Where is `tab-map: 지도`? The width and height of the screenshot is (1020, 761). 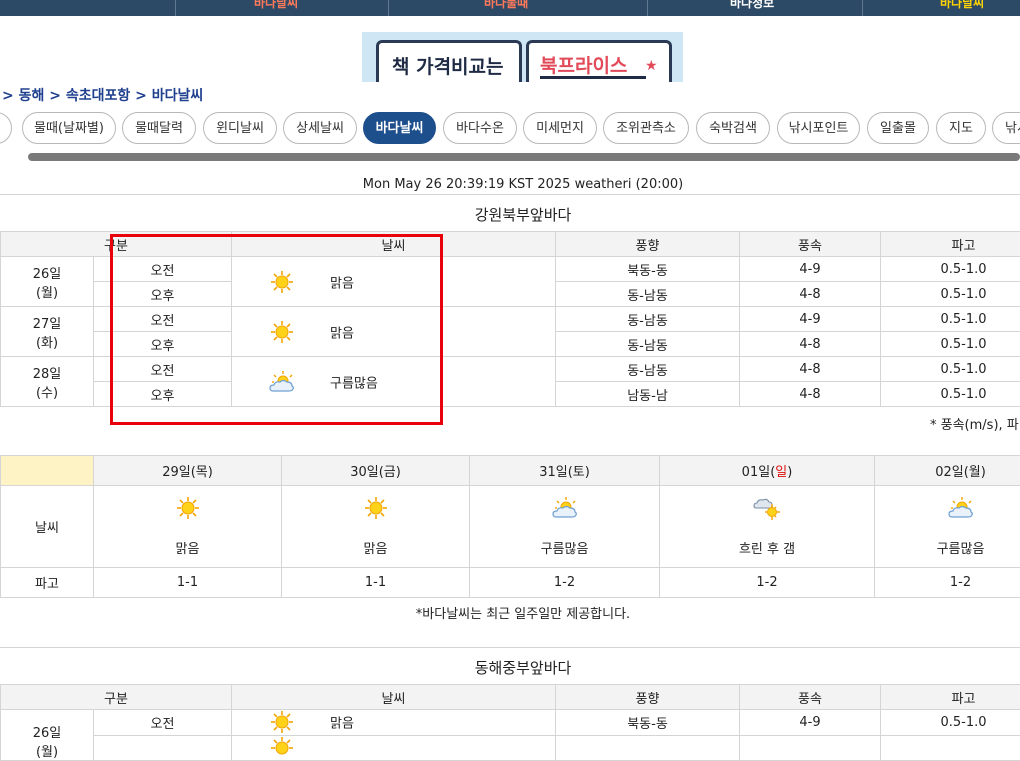 tab-map: 지도 is located at coordinates (961, 128).